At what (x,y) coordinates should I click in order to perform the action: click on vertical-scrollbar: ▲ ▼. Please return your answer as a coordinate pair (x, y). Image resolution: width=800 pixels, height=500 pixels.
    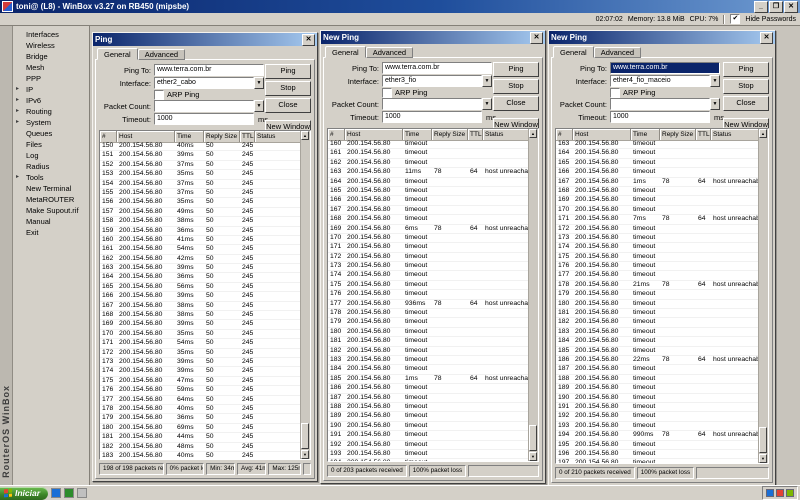
    Looking at the image, I should click on (305, 295).